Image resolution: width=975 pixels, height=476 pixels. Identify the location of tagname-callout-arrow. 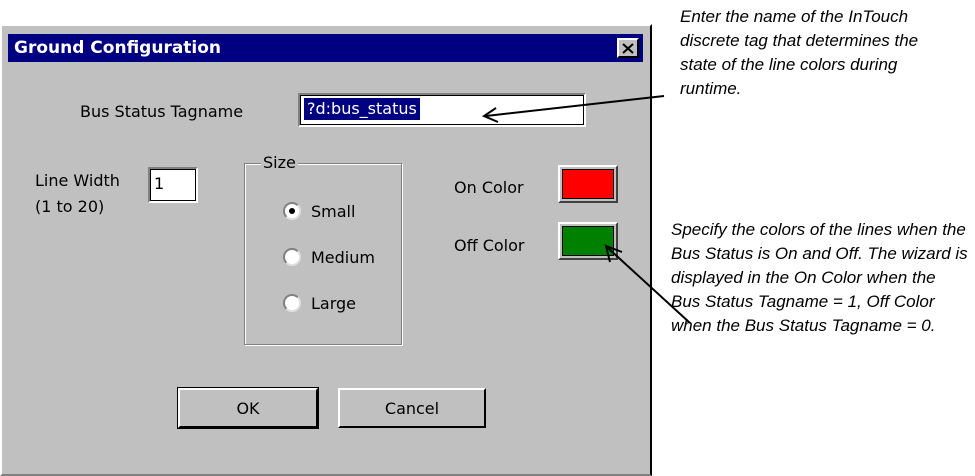
(573, 109).